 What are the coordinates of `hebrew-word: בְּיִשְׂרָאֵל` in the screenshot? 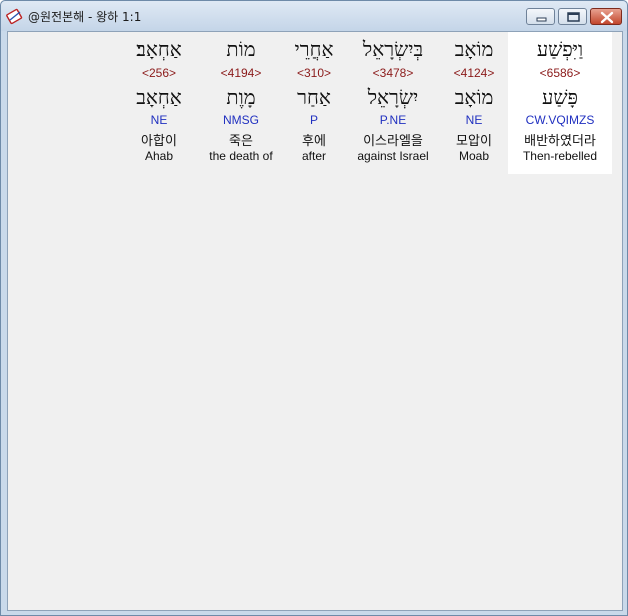 It's located at (393, 49).